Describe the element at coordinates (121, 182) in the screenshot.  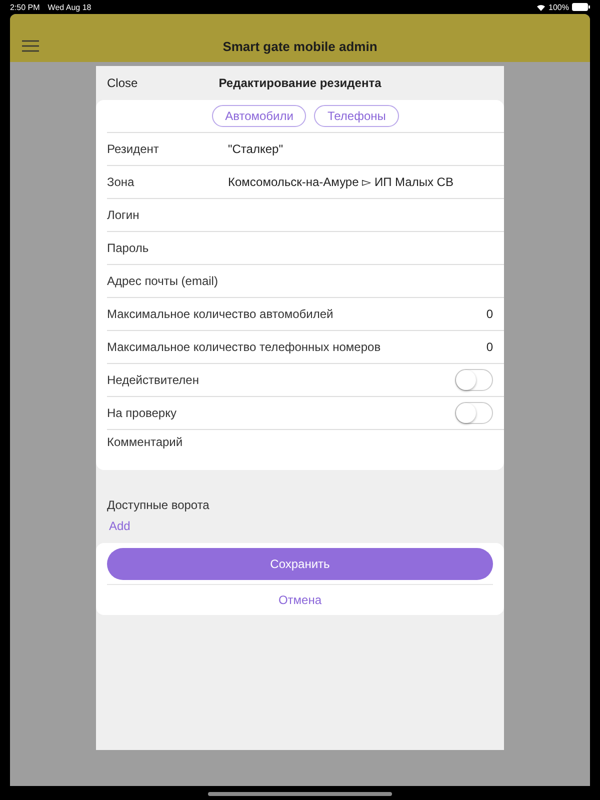
I see `field-label: Зона` at that location.